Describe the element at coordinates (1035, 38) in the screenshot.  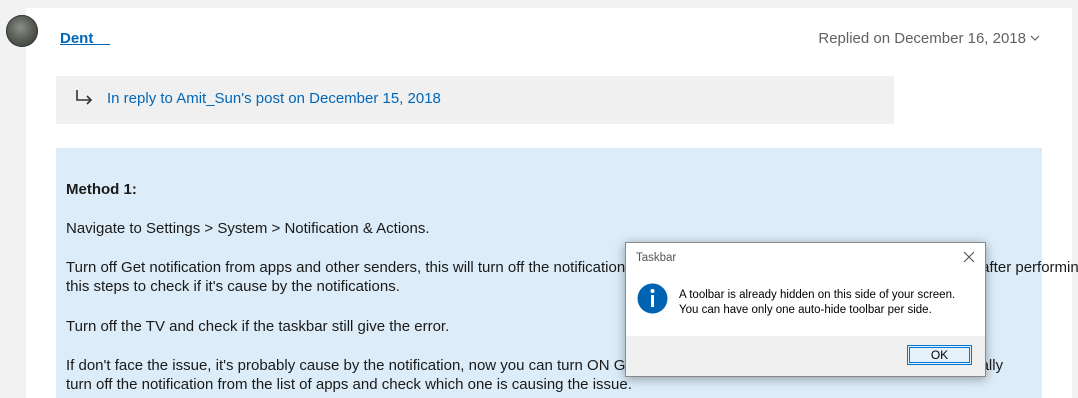
I see `chevron-down-icon` at that location.